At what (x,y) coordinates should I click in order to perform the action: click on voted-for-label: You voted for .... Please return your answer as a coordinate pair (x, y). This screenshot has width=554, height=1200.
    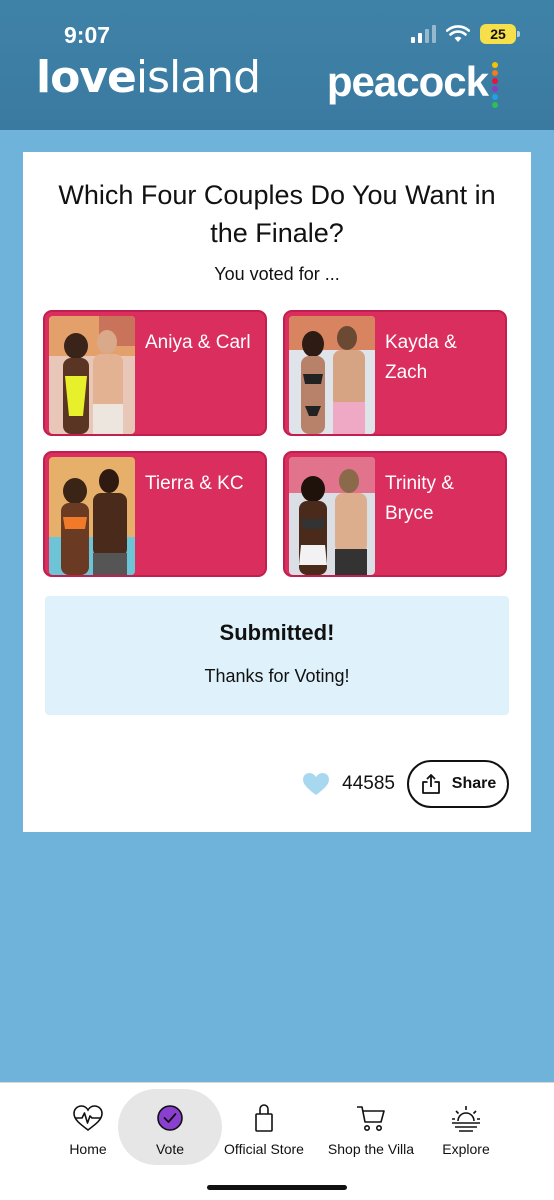
    Looking at the image, I should click on (277, 274).